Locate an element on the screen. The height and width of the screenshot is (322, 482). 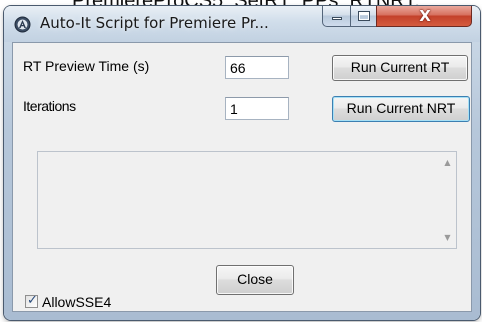
maximize-button is located at coordinates (363, 16).